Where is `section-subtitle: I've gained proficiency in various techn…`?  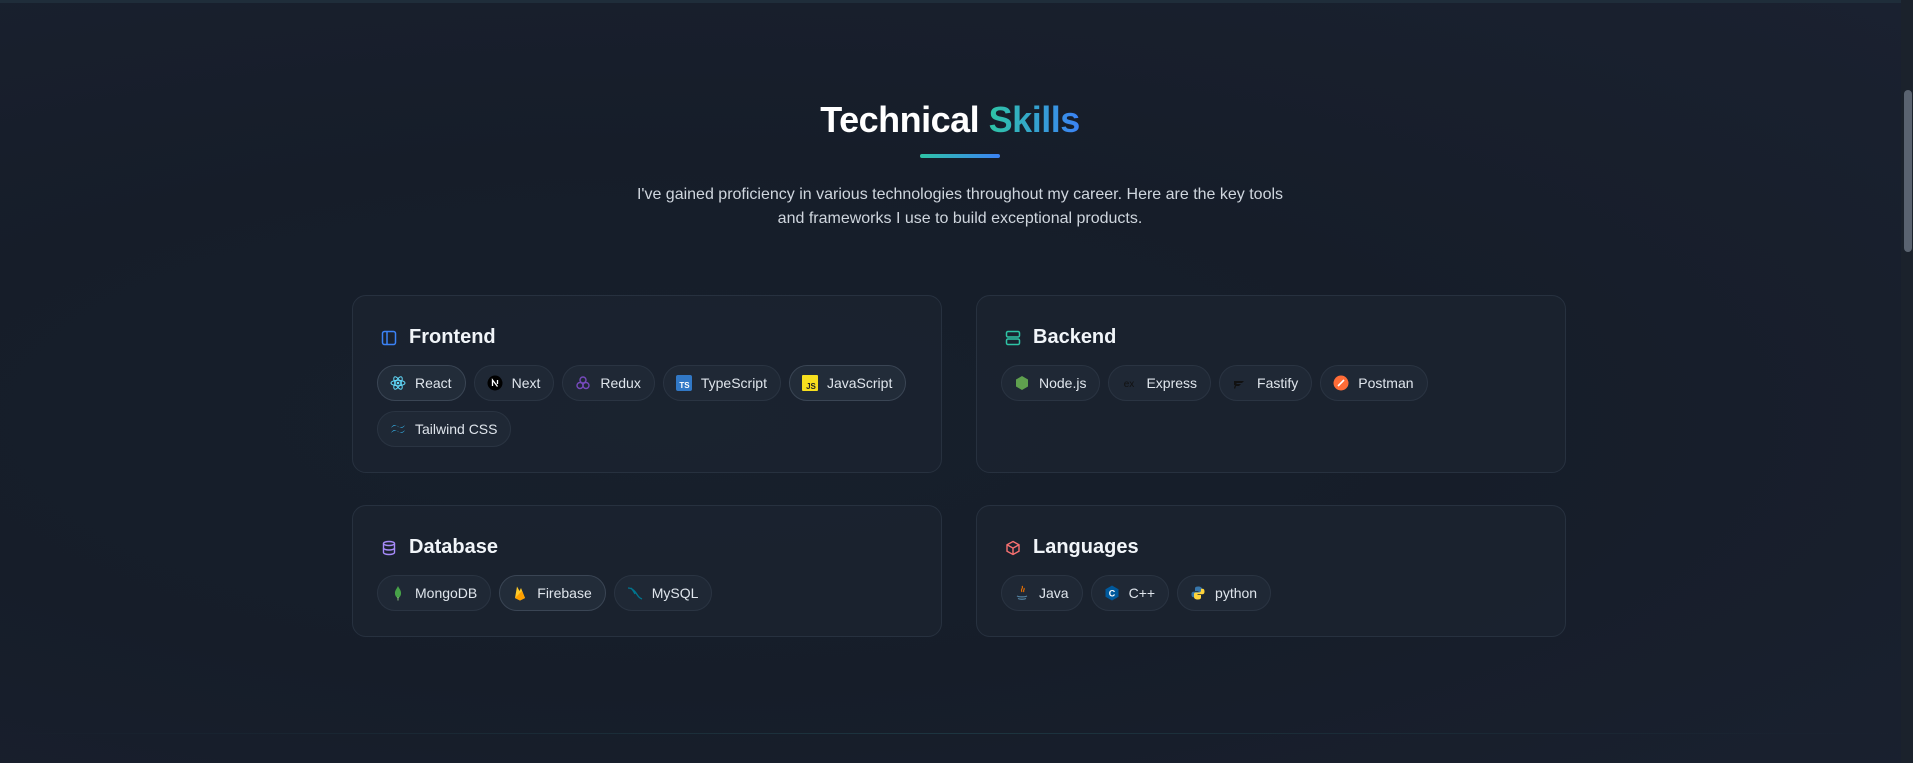
section-subtitle: I've gained proficiency in various techn… is located at coordinates (960, 206).